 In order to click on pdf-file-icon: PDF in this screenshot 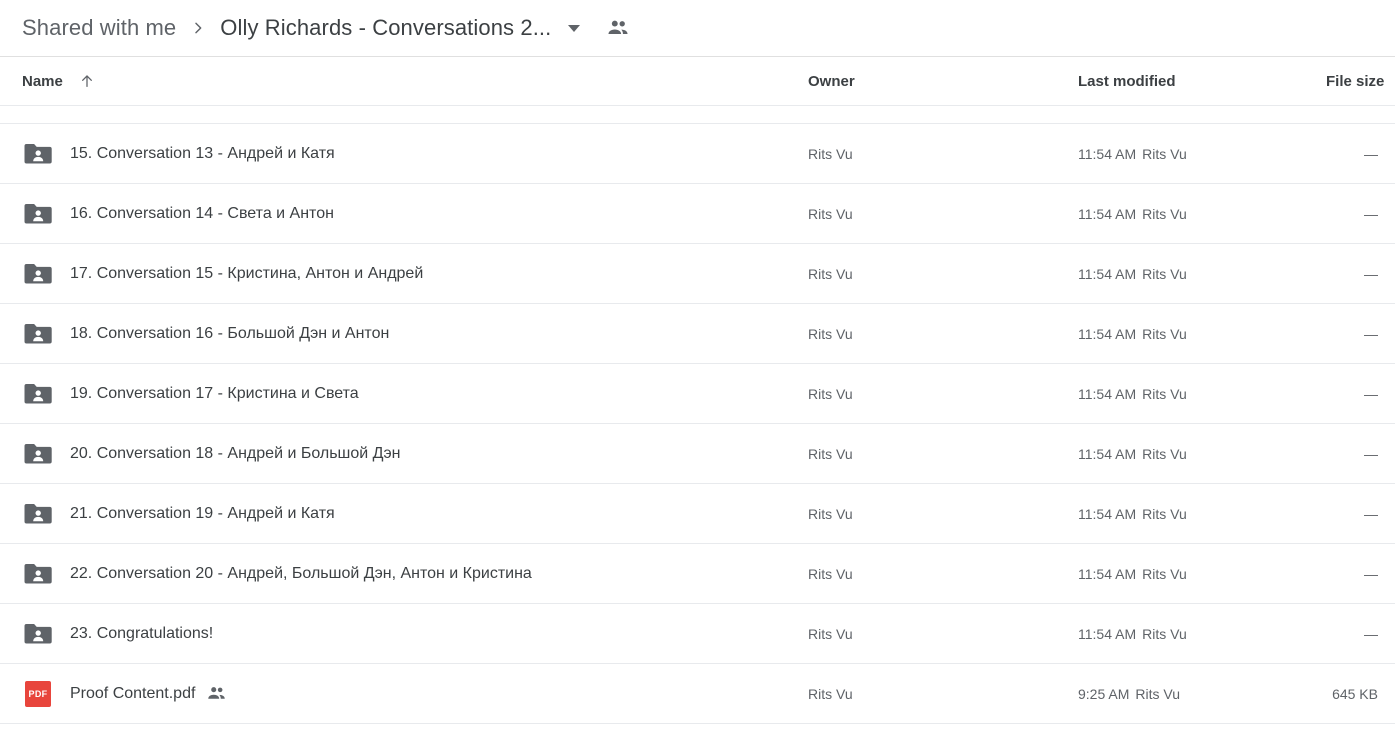, I will do `click(38, 694)`.